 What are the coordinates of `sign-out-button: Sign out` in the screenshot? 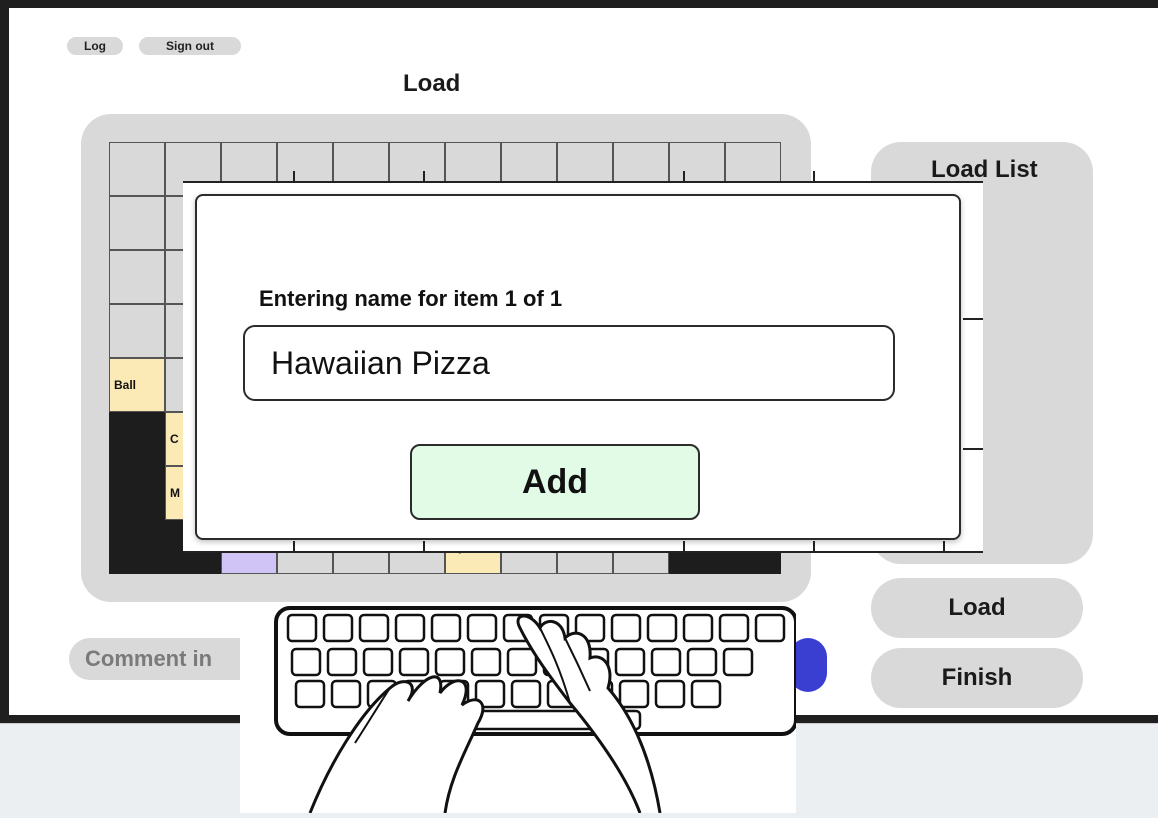 It's located at (190, 46).